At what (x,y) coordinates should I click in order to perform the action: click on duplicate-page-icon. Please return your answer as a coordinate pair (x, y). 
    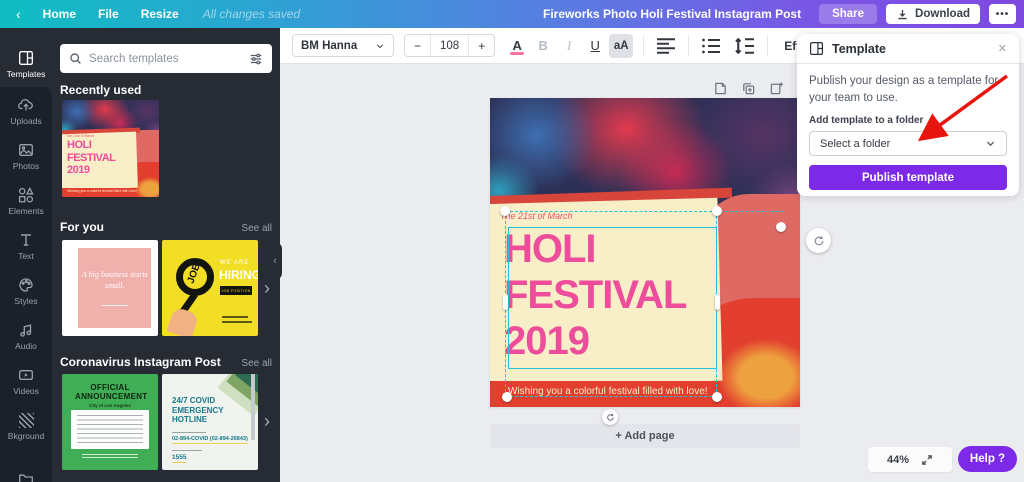
    Looking at the image, I should click on (748, 88).